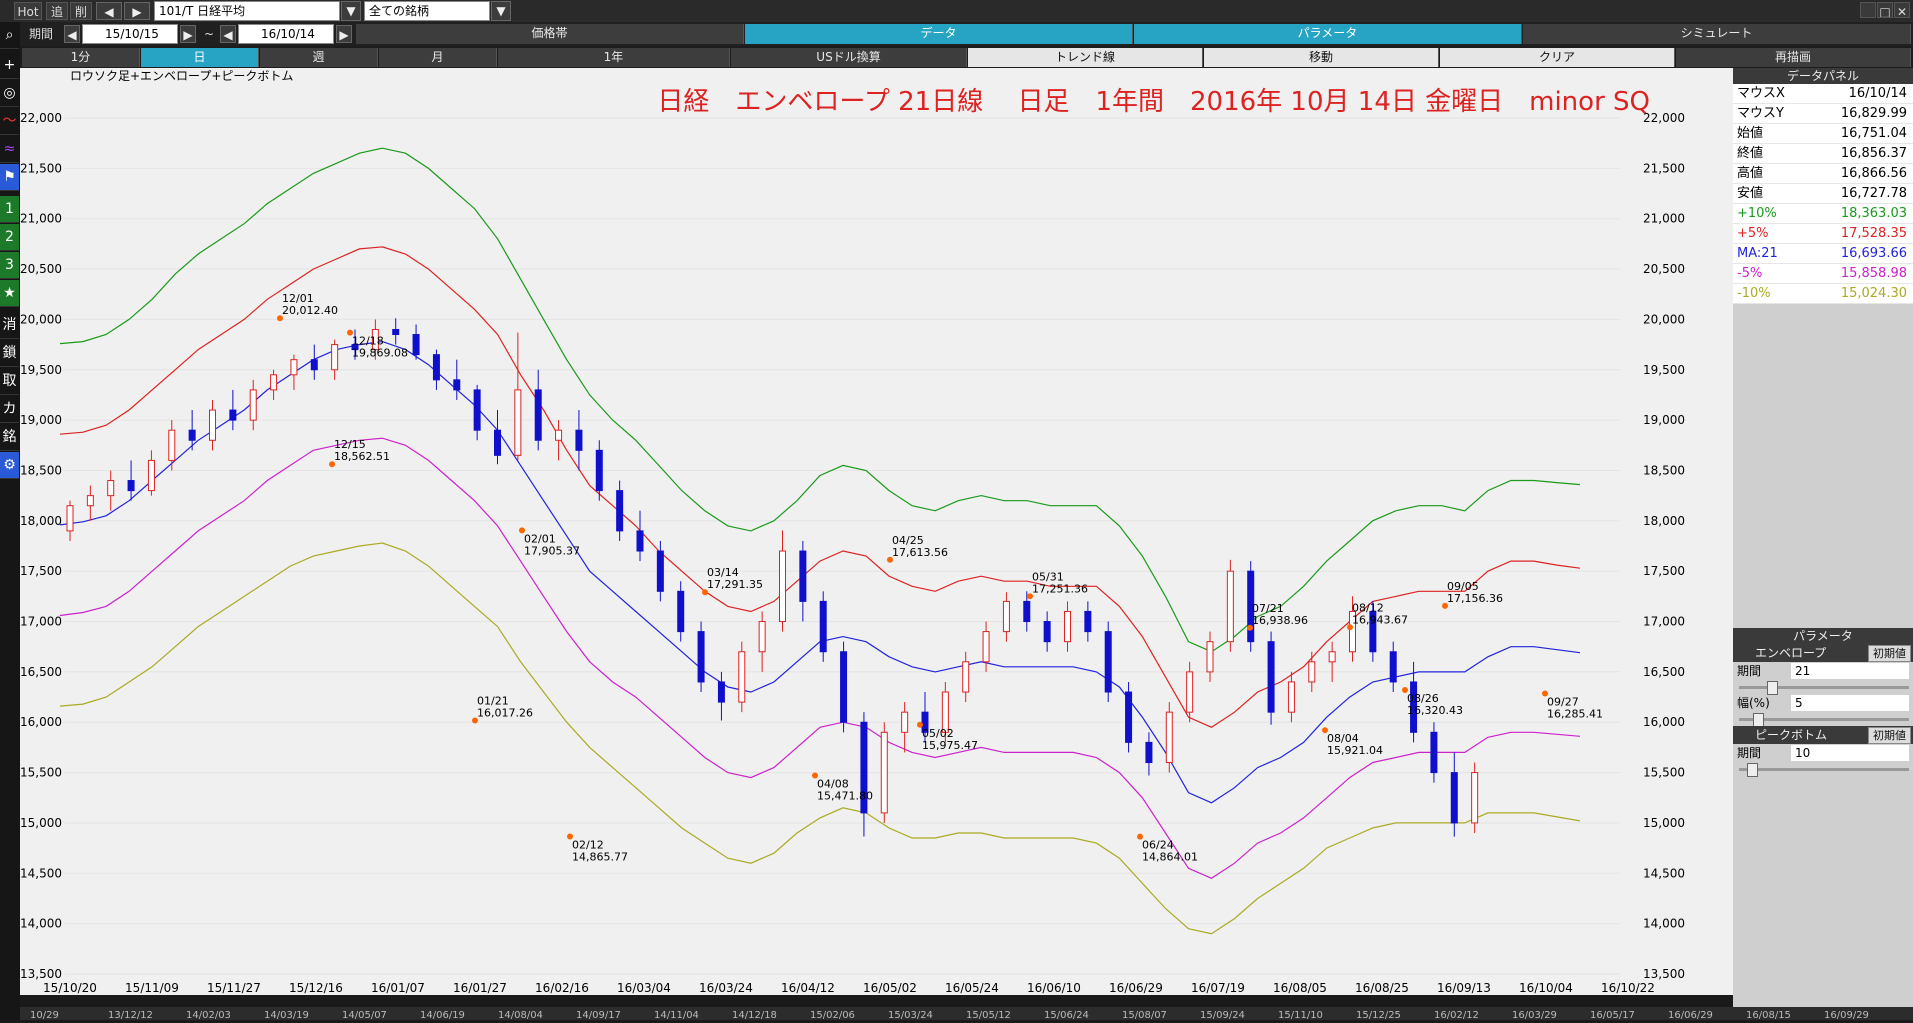 The width and height of the screenshot is (1913, 1023). I want to click on wave-icon: ≈, so click(9, 149).